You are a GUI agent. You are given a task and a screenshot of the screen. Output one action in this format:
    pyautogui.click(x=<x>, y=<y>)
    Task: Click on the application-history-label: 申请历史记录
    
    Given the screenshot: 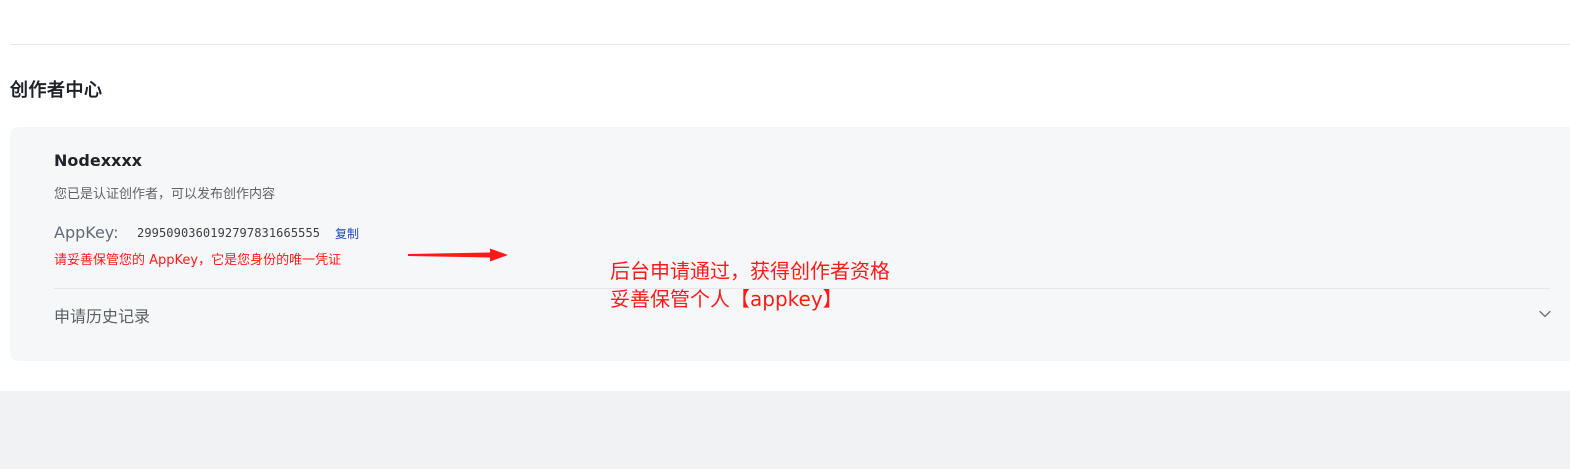 What is the action you would take?
    pyautogui.click(x=102, y=316)
    